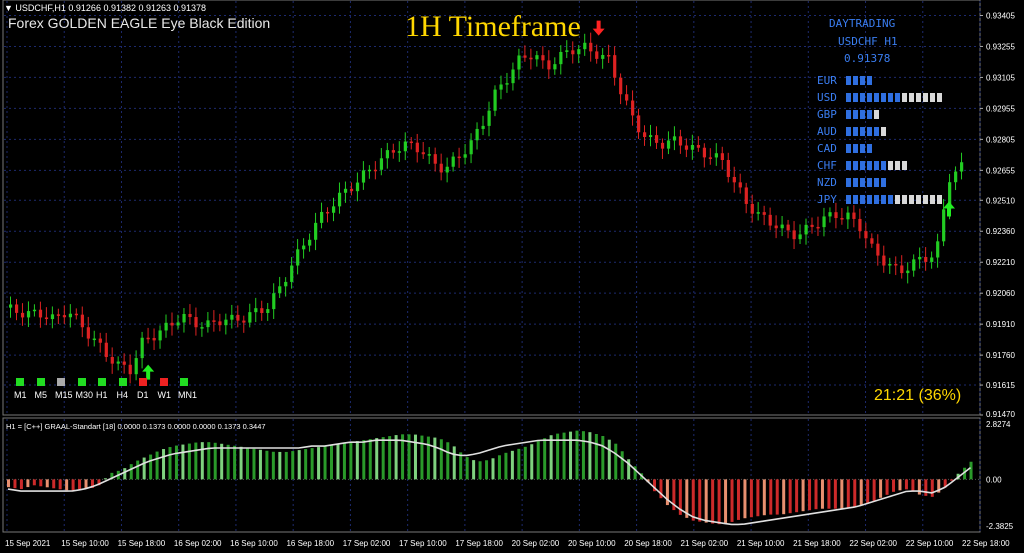 The image size is (1024, 553). I want to click on price-tick-label: 0.93255, so click(1000, 46).